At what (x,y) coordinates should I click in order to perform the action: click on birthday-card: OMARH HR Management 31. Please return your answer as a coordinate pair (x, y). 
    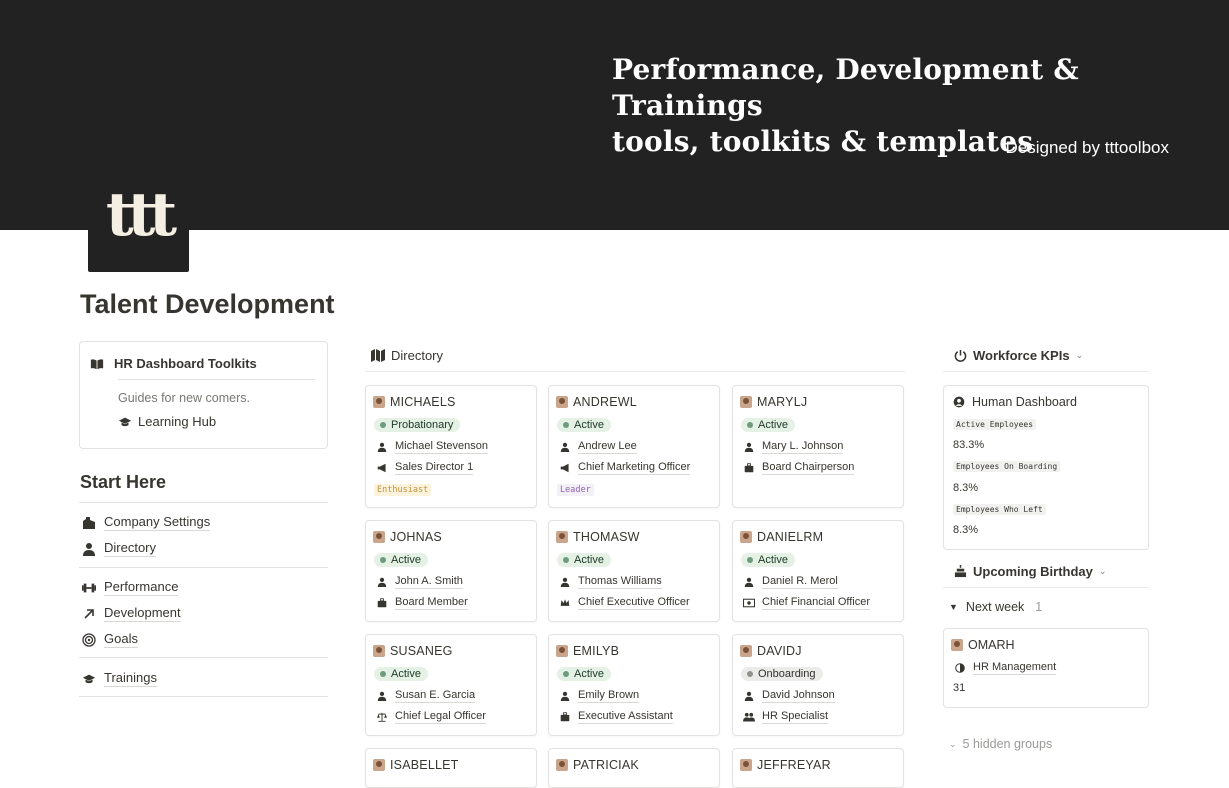
    Looking at the image, I should click on (1046, 668).